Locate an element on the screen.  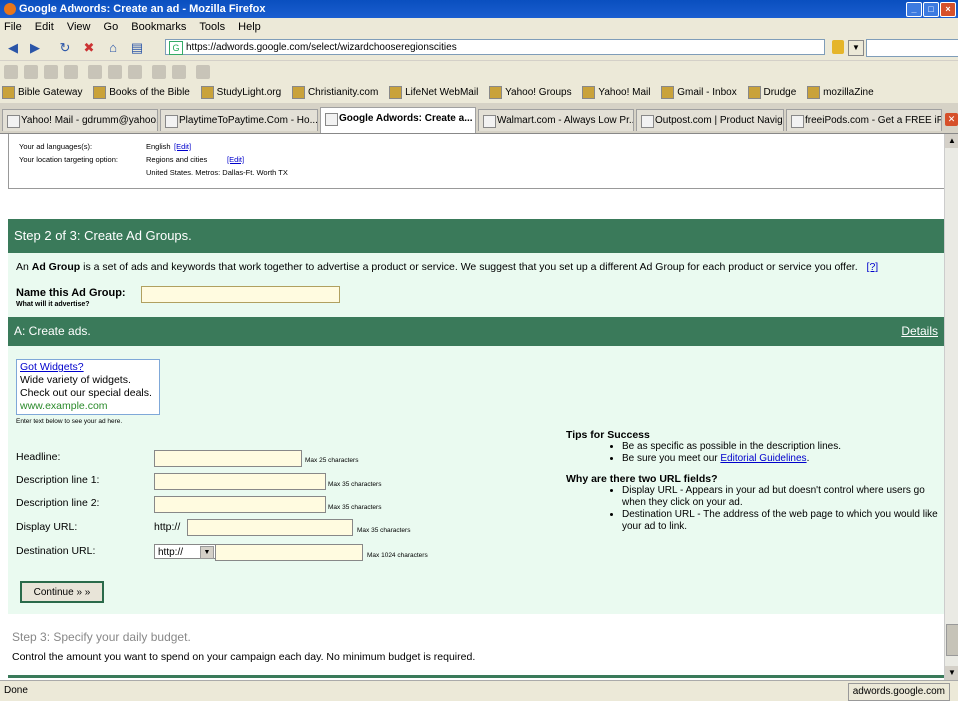
bookmark-label: StudyLight.org is located at coordinates (249, 92).